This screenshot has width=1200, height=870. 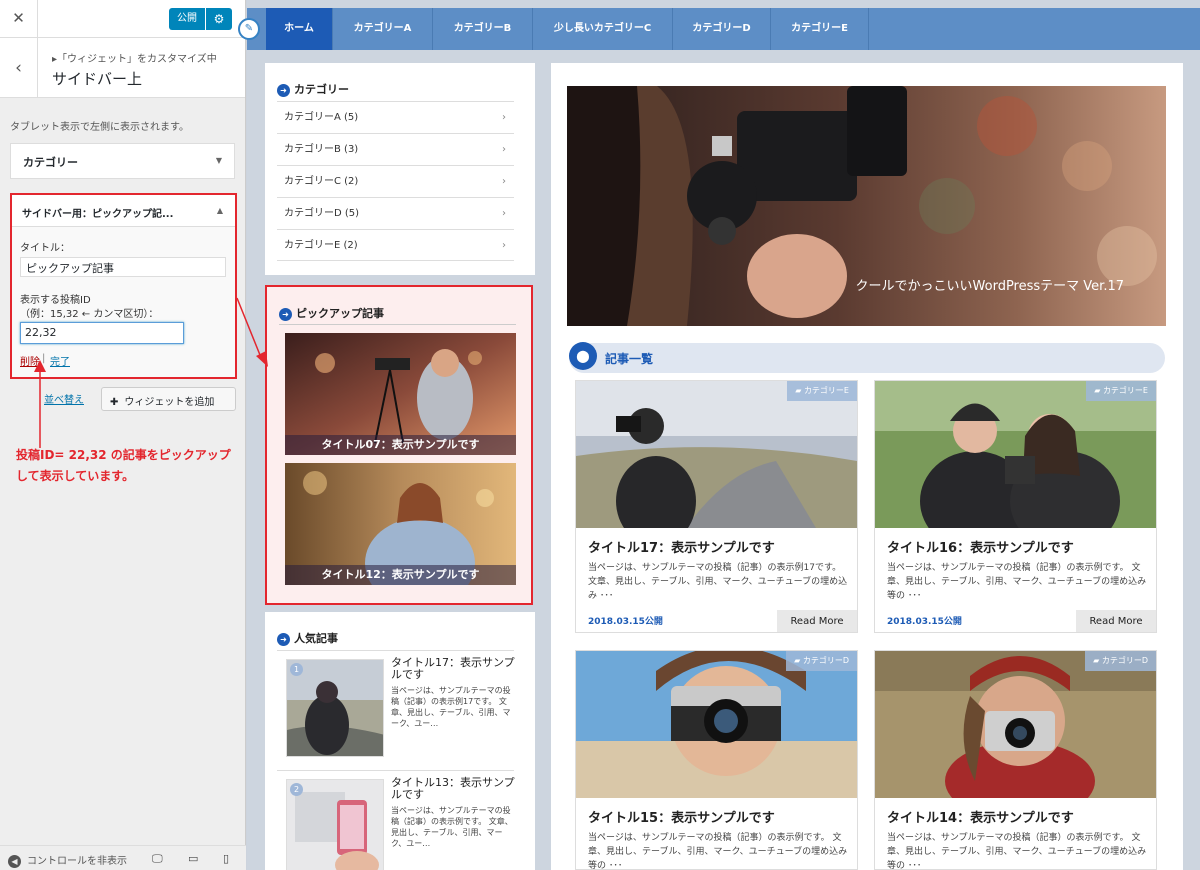 I want to click on popular-widget-title: ➜ 人気記事, so click(x=307, y=638).